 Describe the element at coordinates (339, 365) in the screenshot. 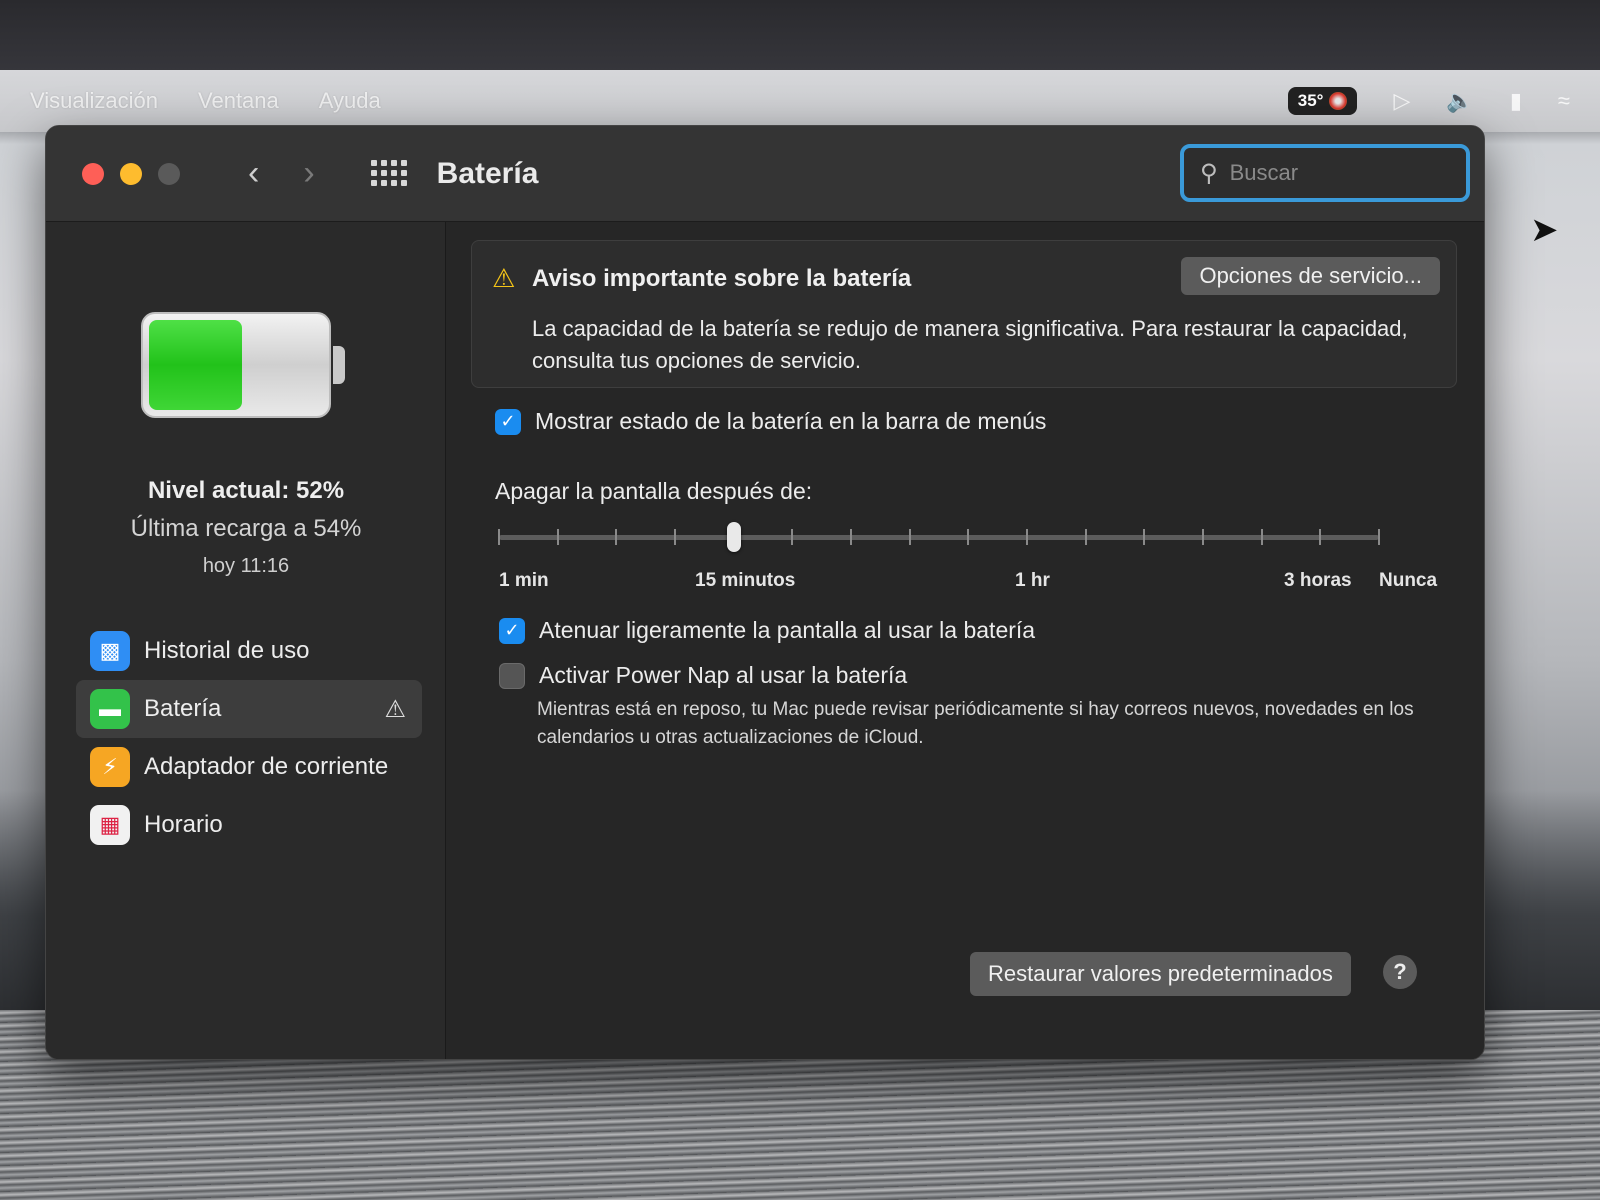

I see `battery-terminal` at that location.